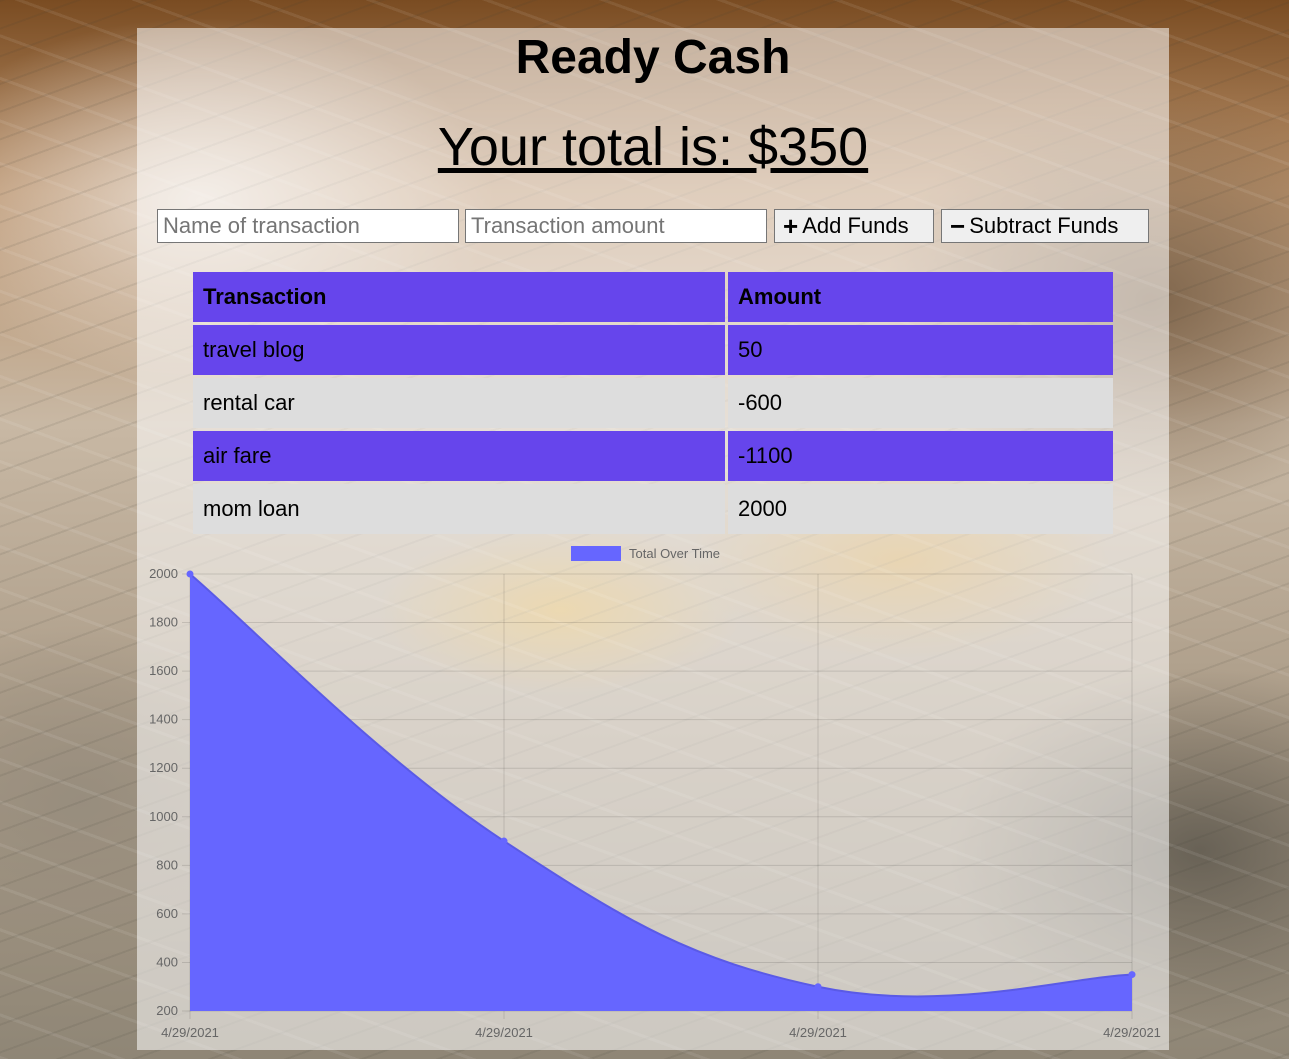 The image size is (1289, 1059). What do you see at coordinates (163, 767) in the screenshot?
I see `y-tick-label: 1200` at bounding box center [163, 767].